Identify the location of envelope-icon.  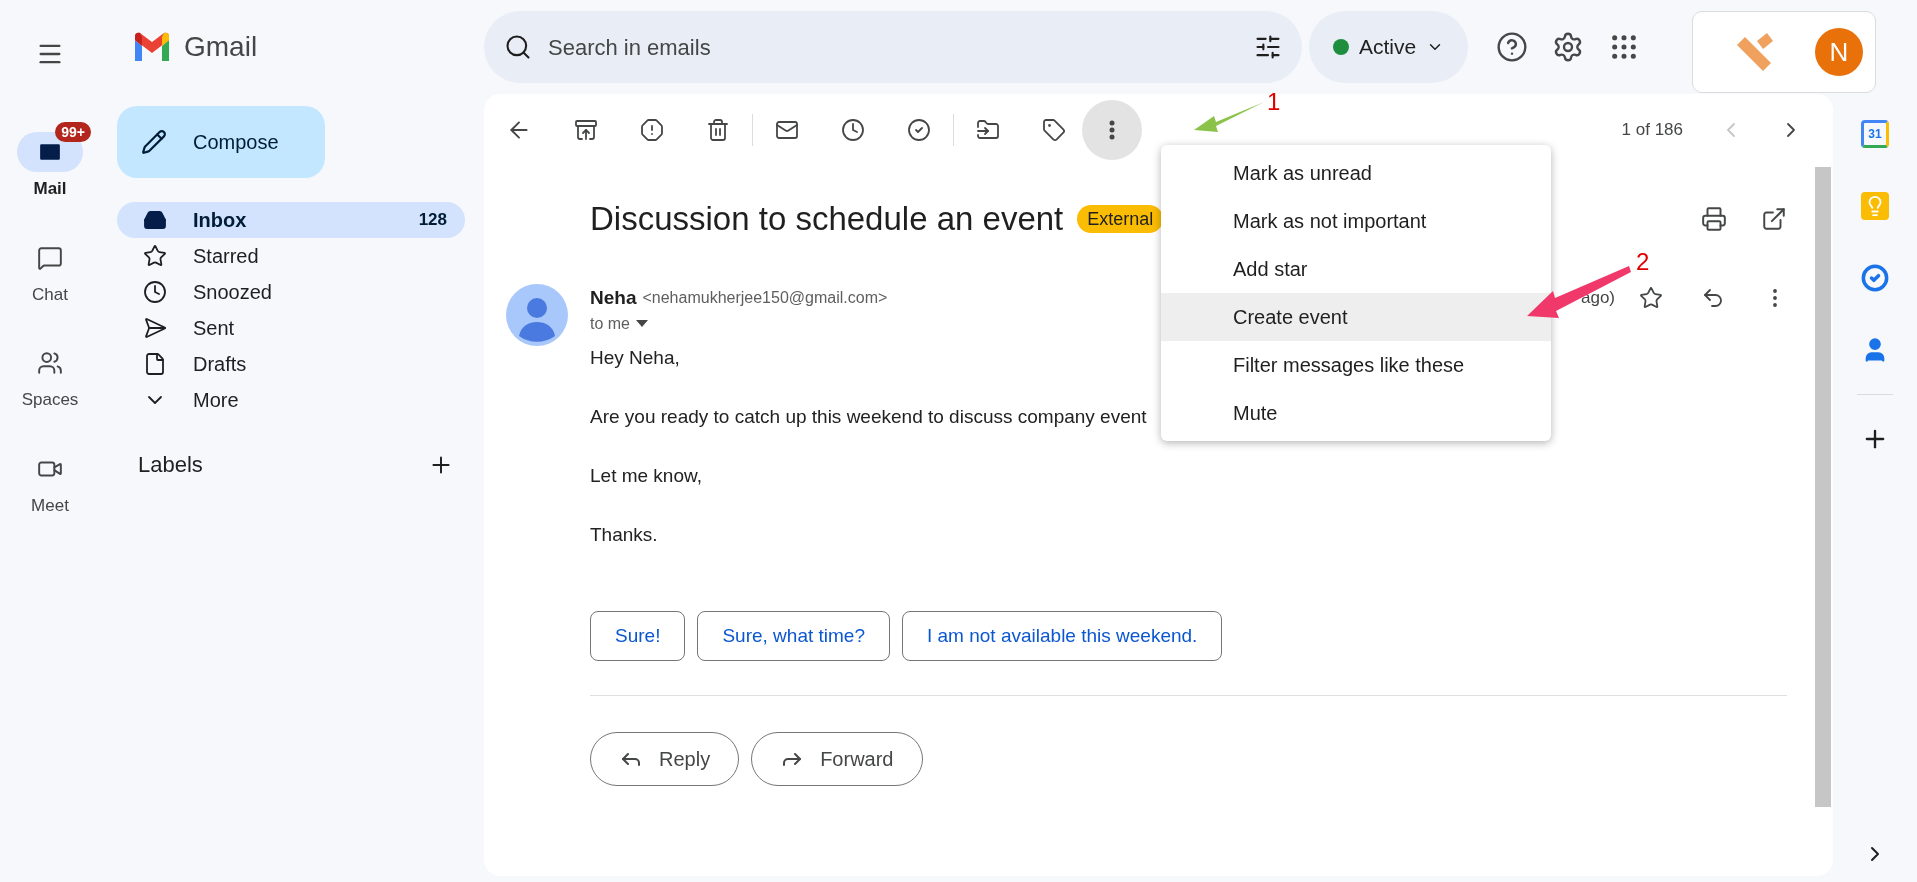
(787, 130).